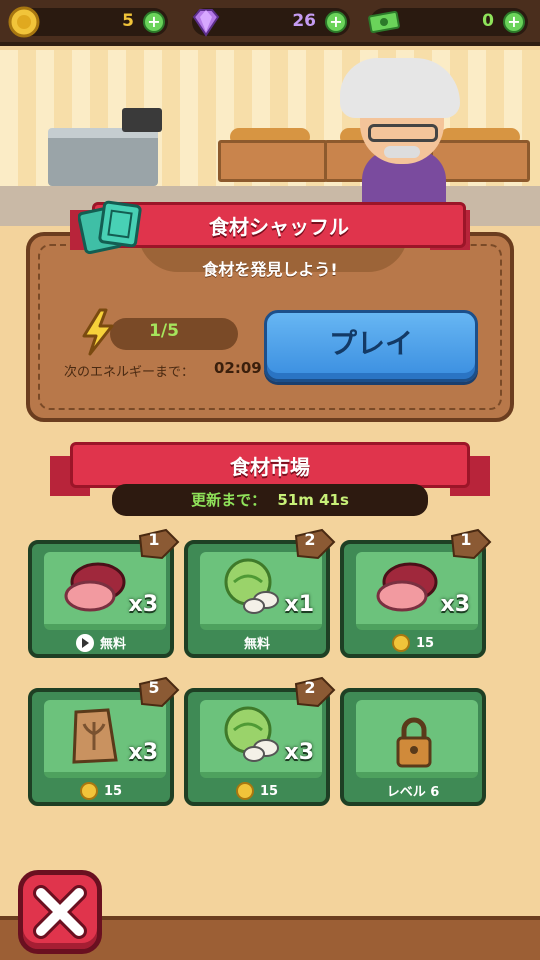 This screenshot has height=960, width=540. Describe the element at coordinates (164, 331) in the screenshot. I see `energy-count: 1/5` at that location.